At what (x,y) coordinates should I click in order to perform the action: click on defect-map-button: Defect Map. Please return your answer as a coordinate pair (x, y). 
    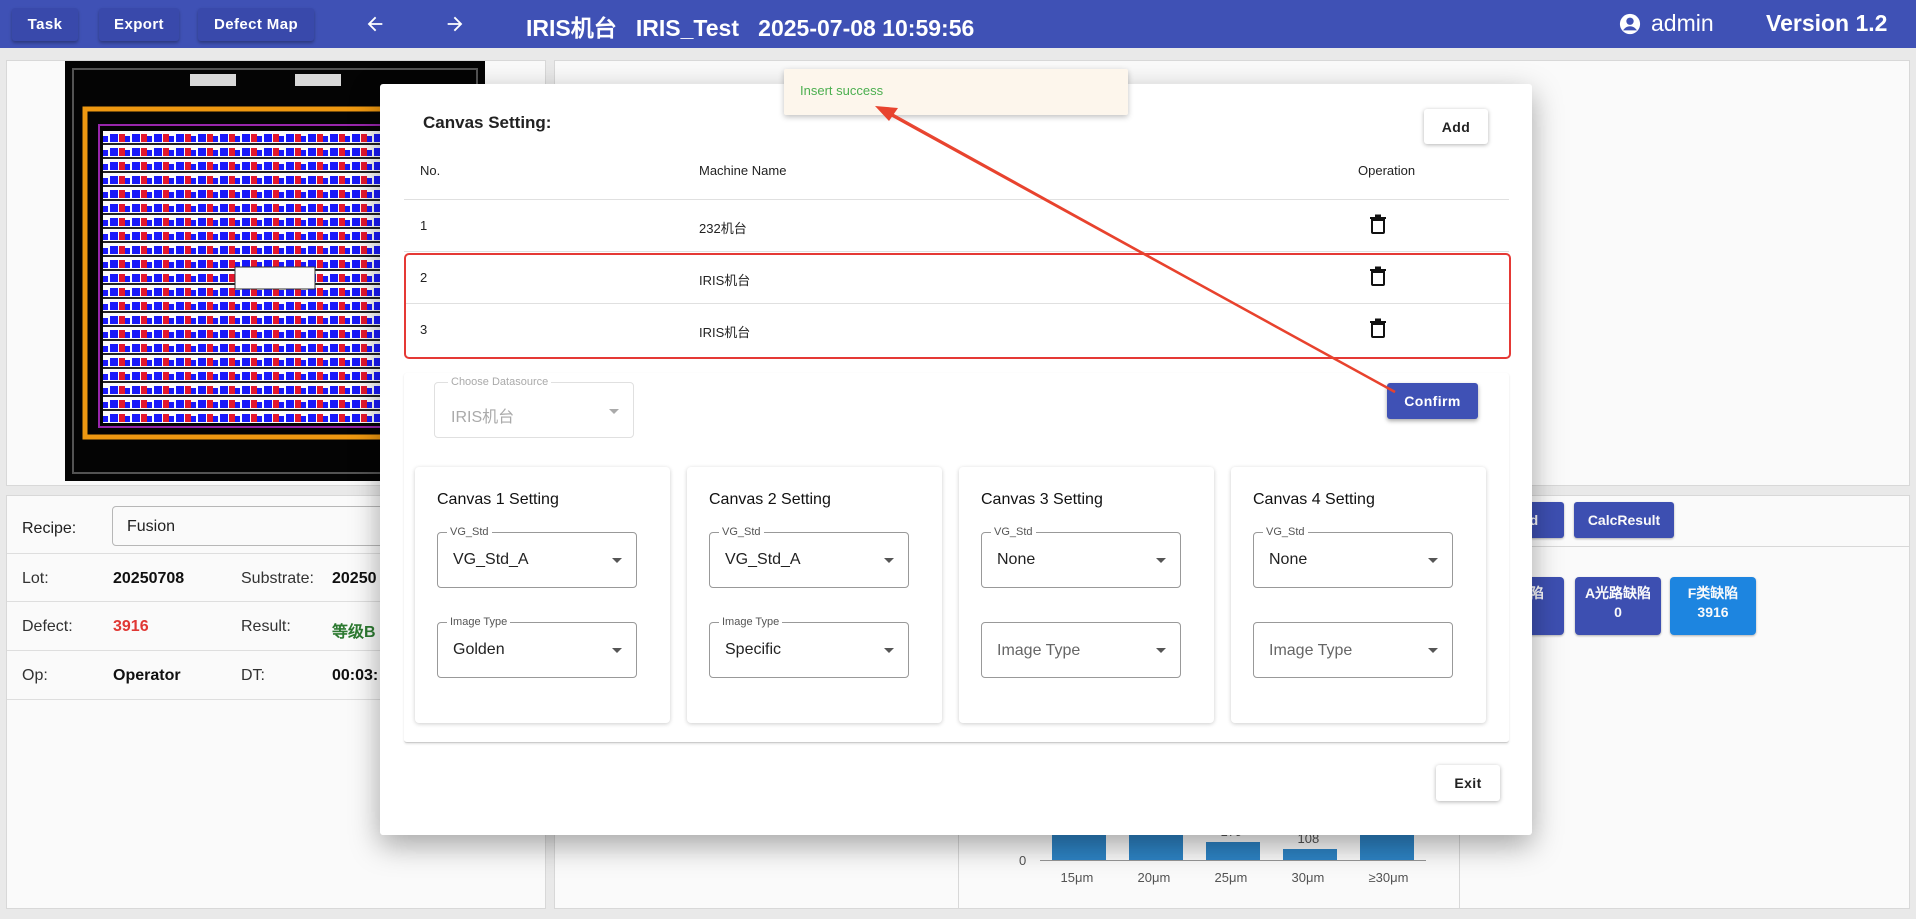
    Looking at the image, I should click on (256, 24).